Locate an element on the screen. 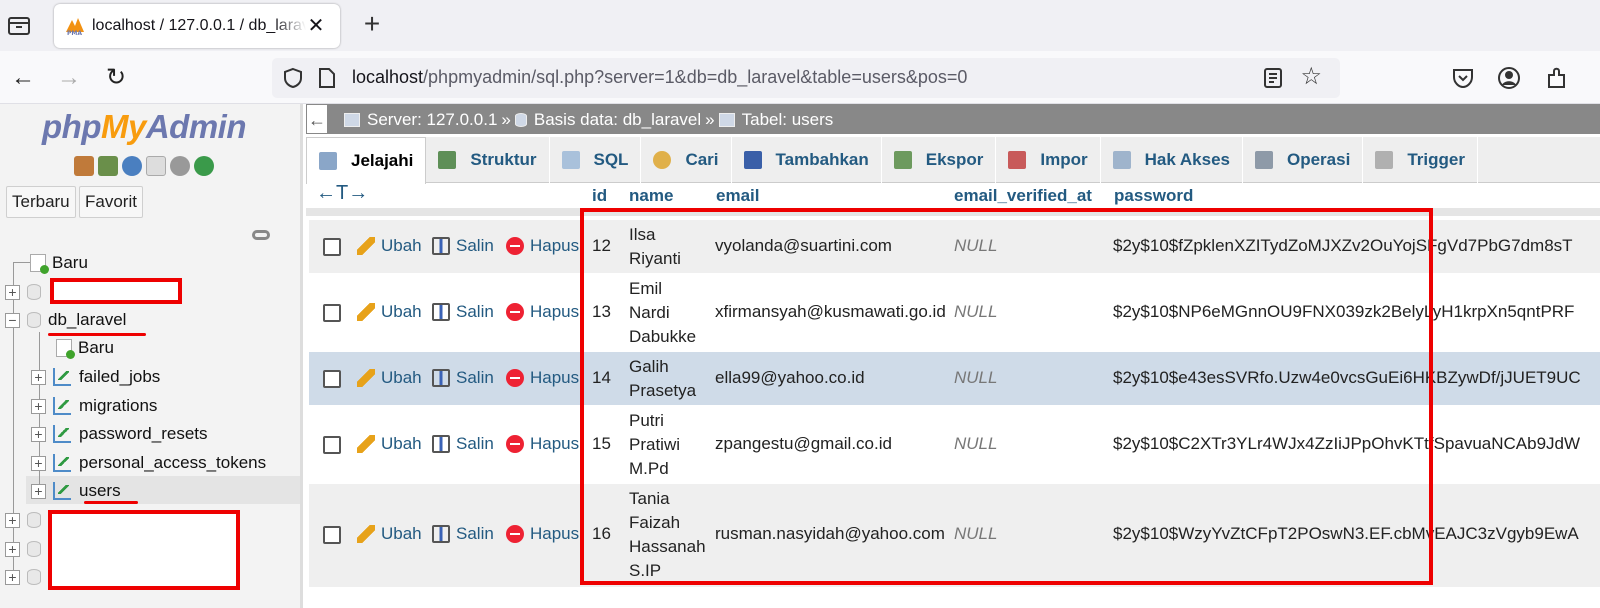 Image resolution: width=1600 pixels, height=608 pixels. breadcrumb-table: Tabel: users is located at coordinates (788, 120).